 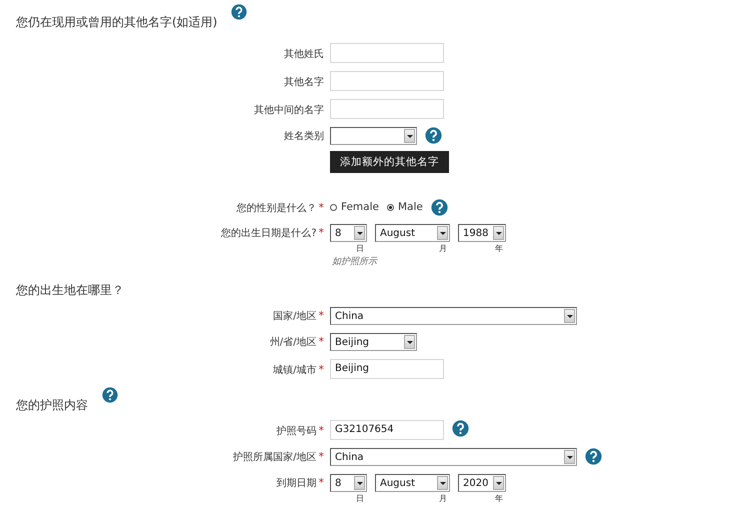 What do you see at coordinates (52, 405) in the screenshot?
I see `section-title: 您的护照内容` at bounding box center [52, 405].